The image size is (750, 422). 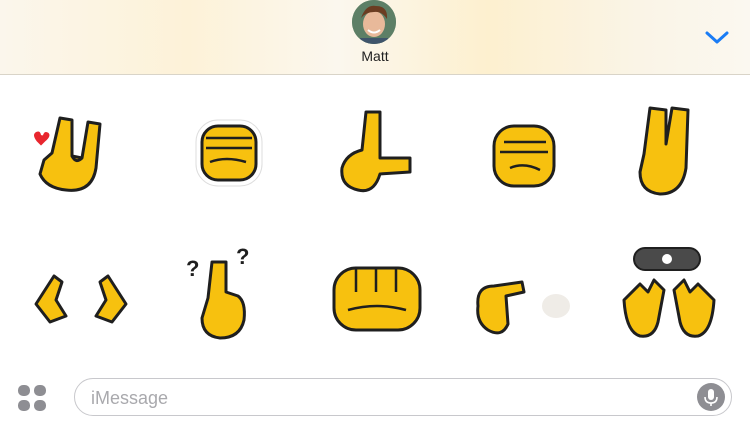 What do you see at coordinates (77, 153) in the screenshot?
I see `sticker-rock-on-heart-icon` at bounding box center [77, 153].